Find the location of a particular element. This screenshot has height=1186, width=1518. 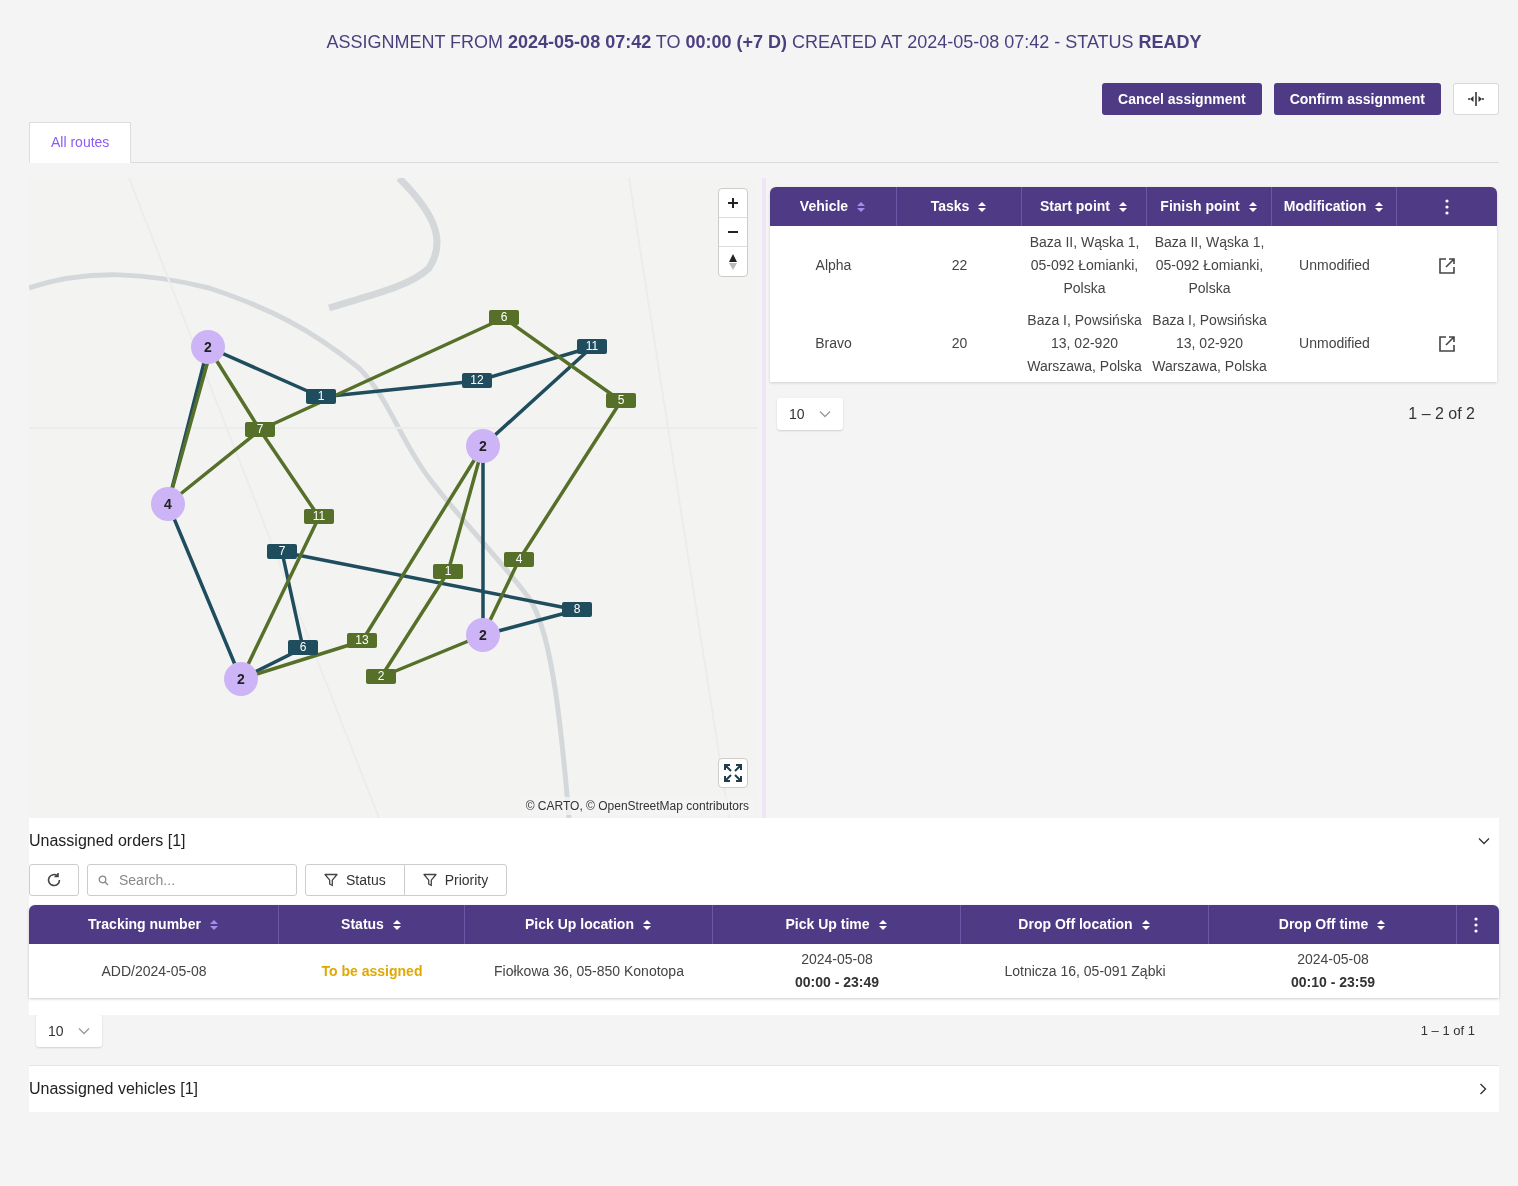

table-cell-text: 22 is located at coordinates (959, 265).